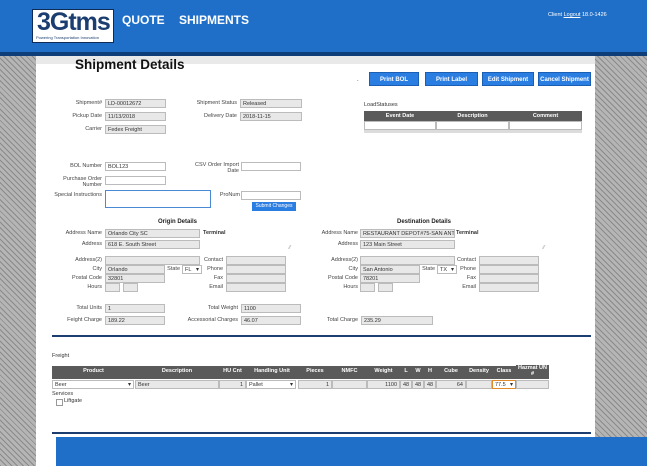 This screenshot has width=647, height=466. I want to click on logo-tagline: Powering Transportation Innovation, so click(67, 37).